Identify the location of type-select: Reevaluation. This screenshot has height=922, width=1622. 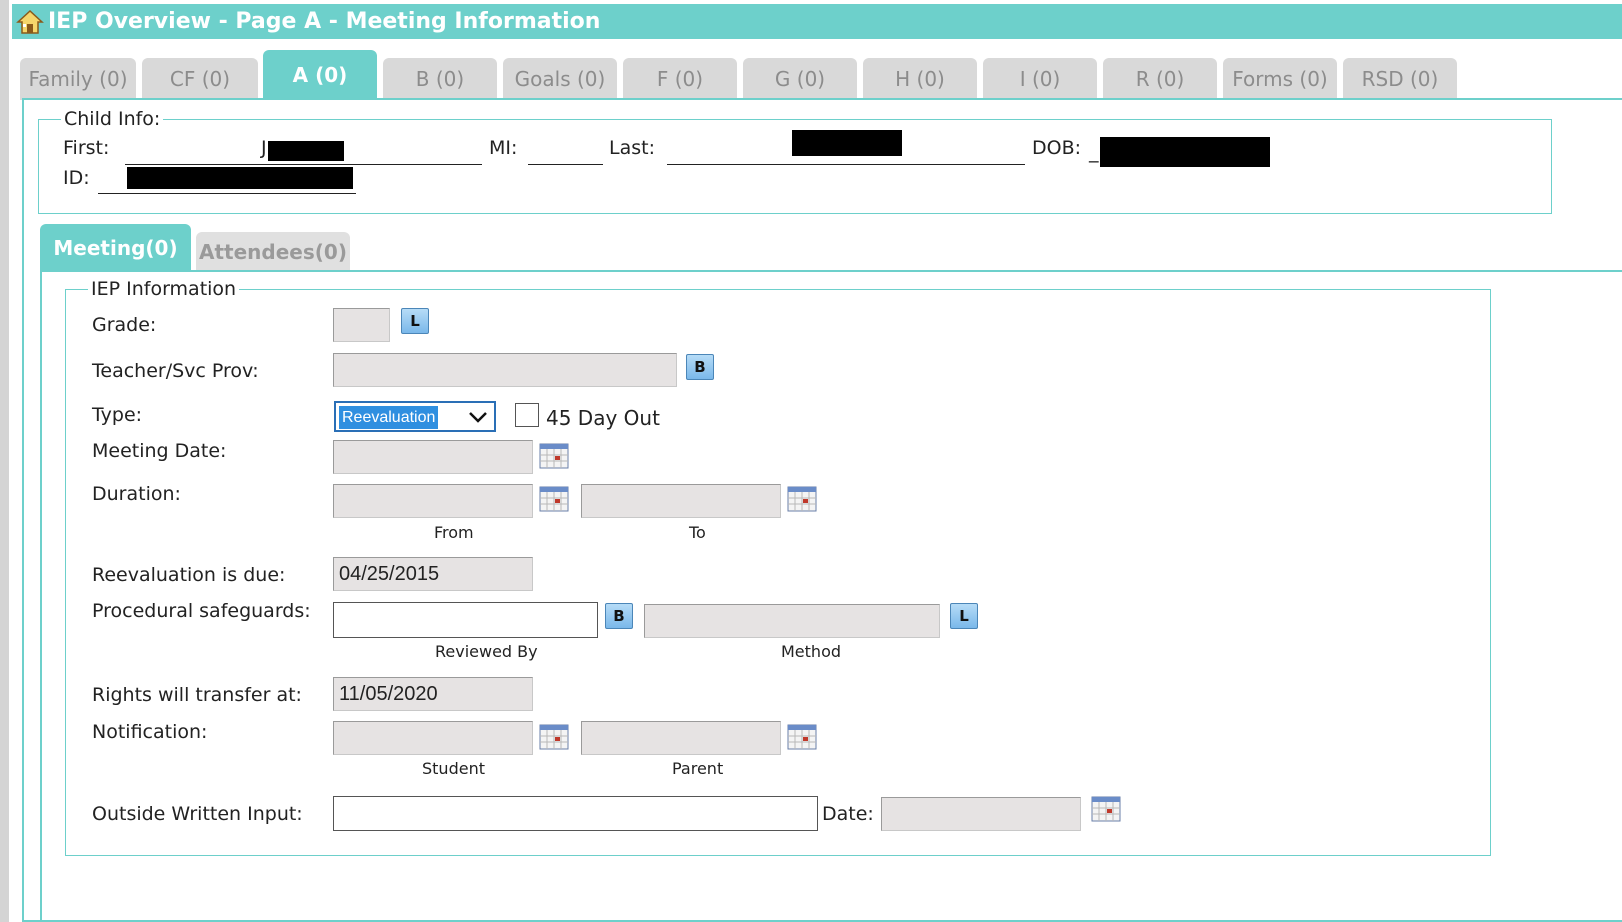
(415, 416).